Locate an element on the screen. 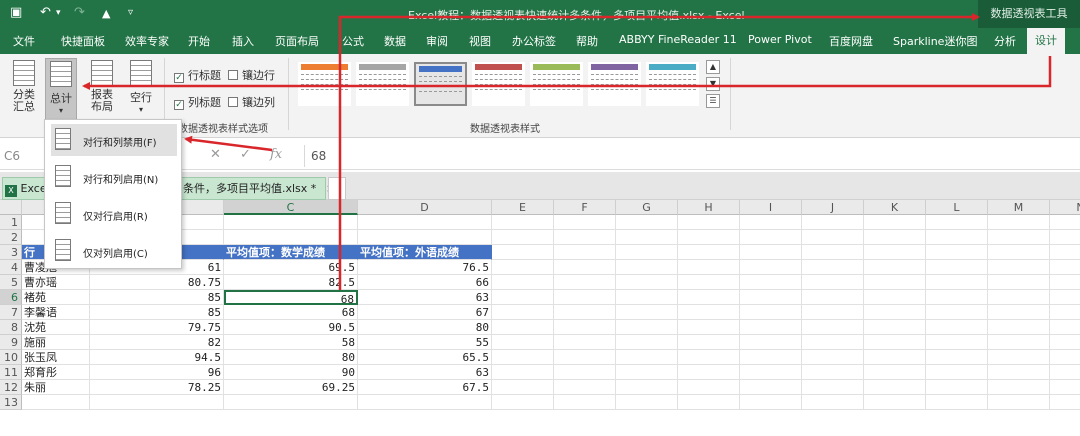 The image size is (1080, 436). undo-icon: ↶ is located at coordinates (45, 12).